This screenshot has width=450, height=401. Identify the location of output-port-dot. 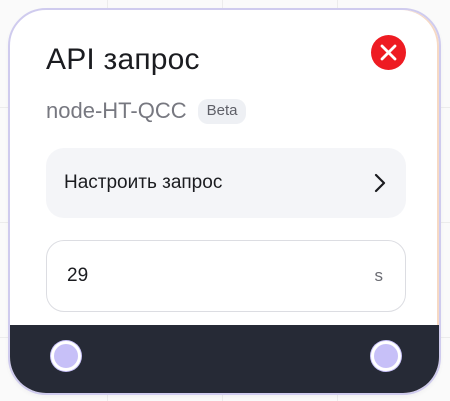
(386, 356).